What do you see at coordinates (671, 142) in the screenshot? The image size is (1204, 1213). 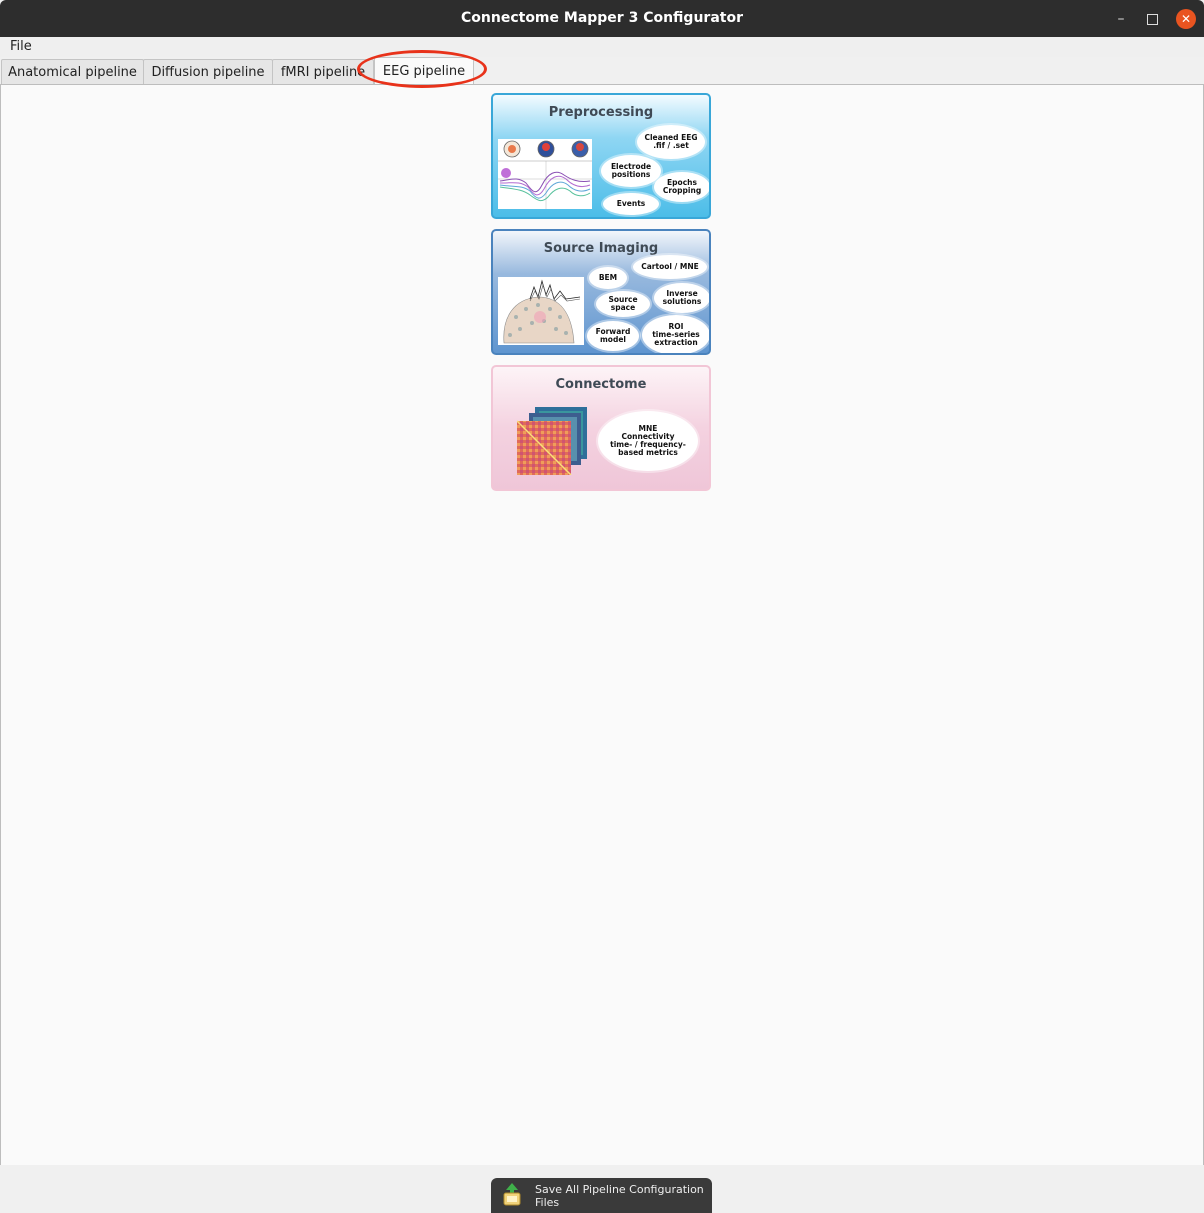 I see `bubble-cleaned-eeg: Cleaned EEG .fif / .set` at bounding box center [671, 142].